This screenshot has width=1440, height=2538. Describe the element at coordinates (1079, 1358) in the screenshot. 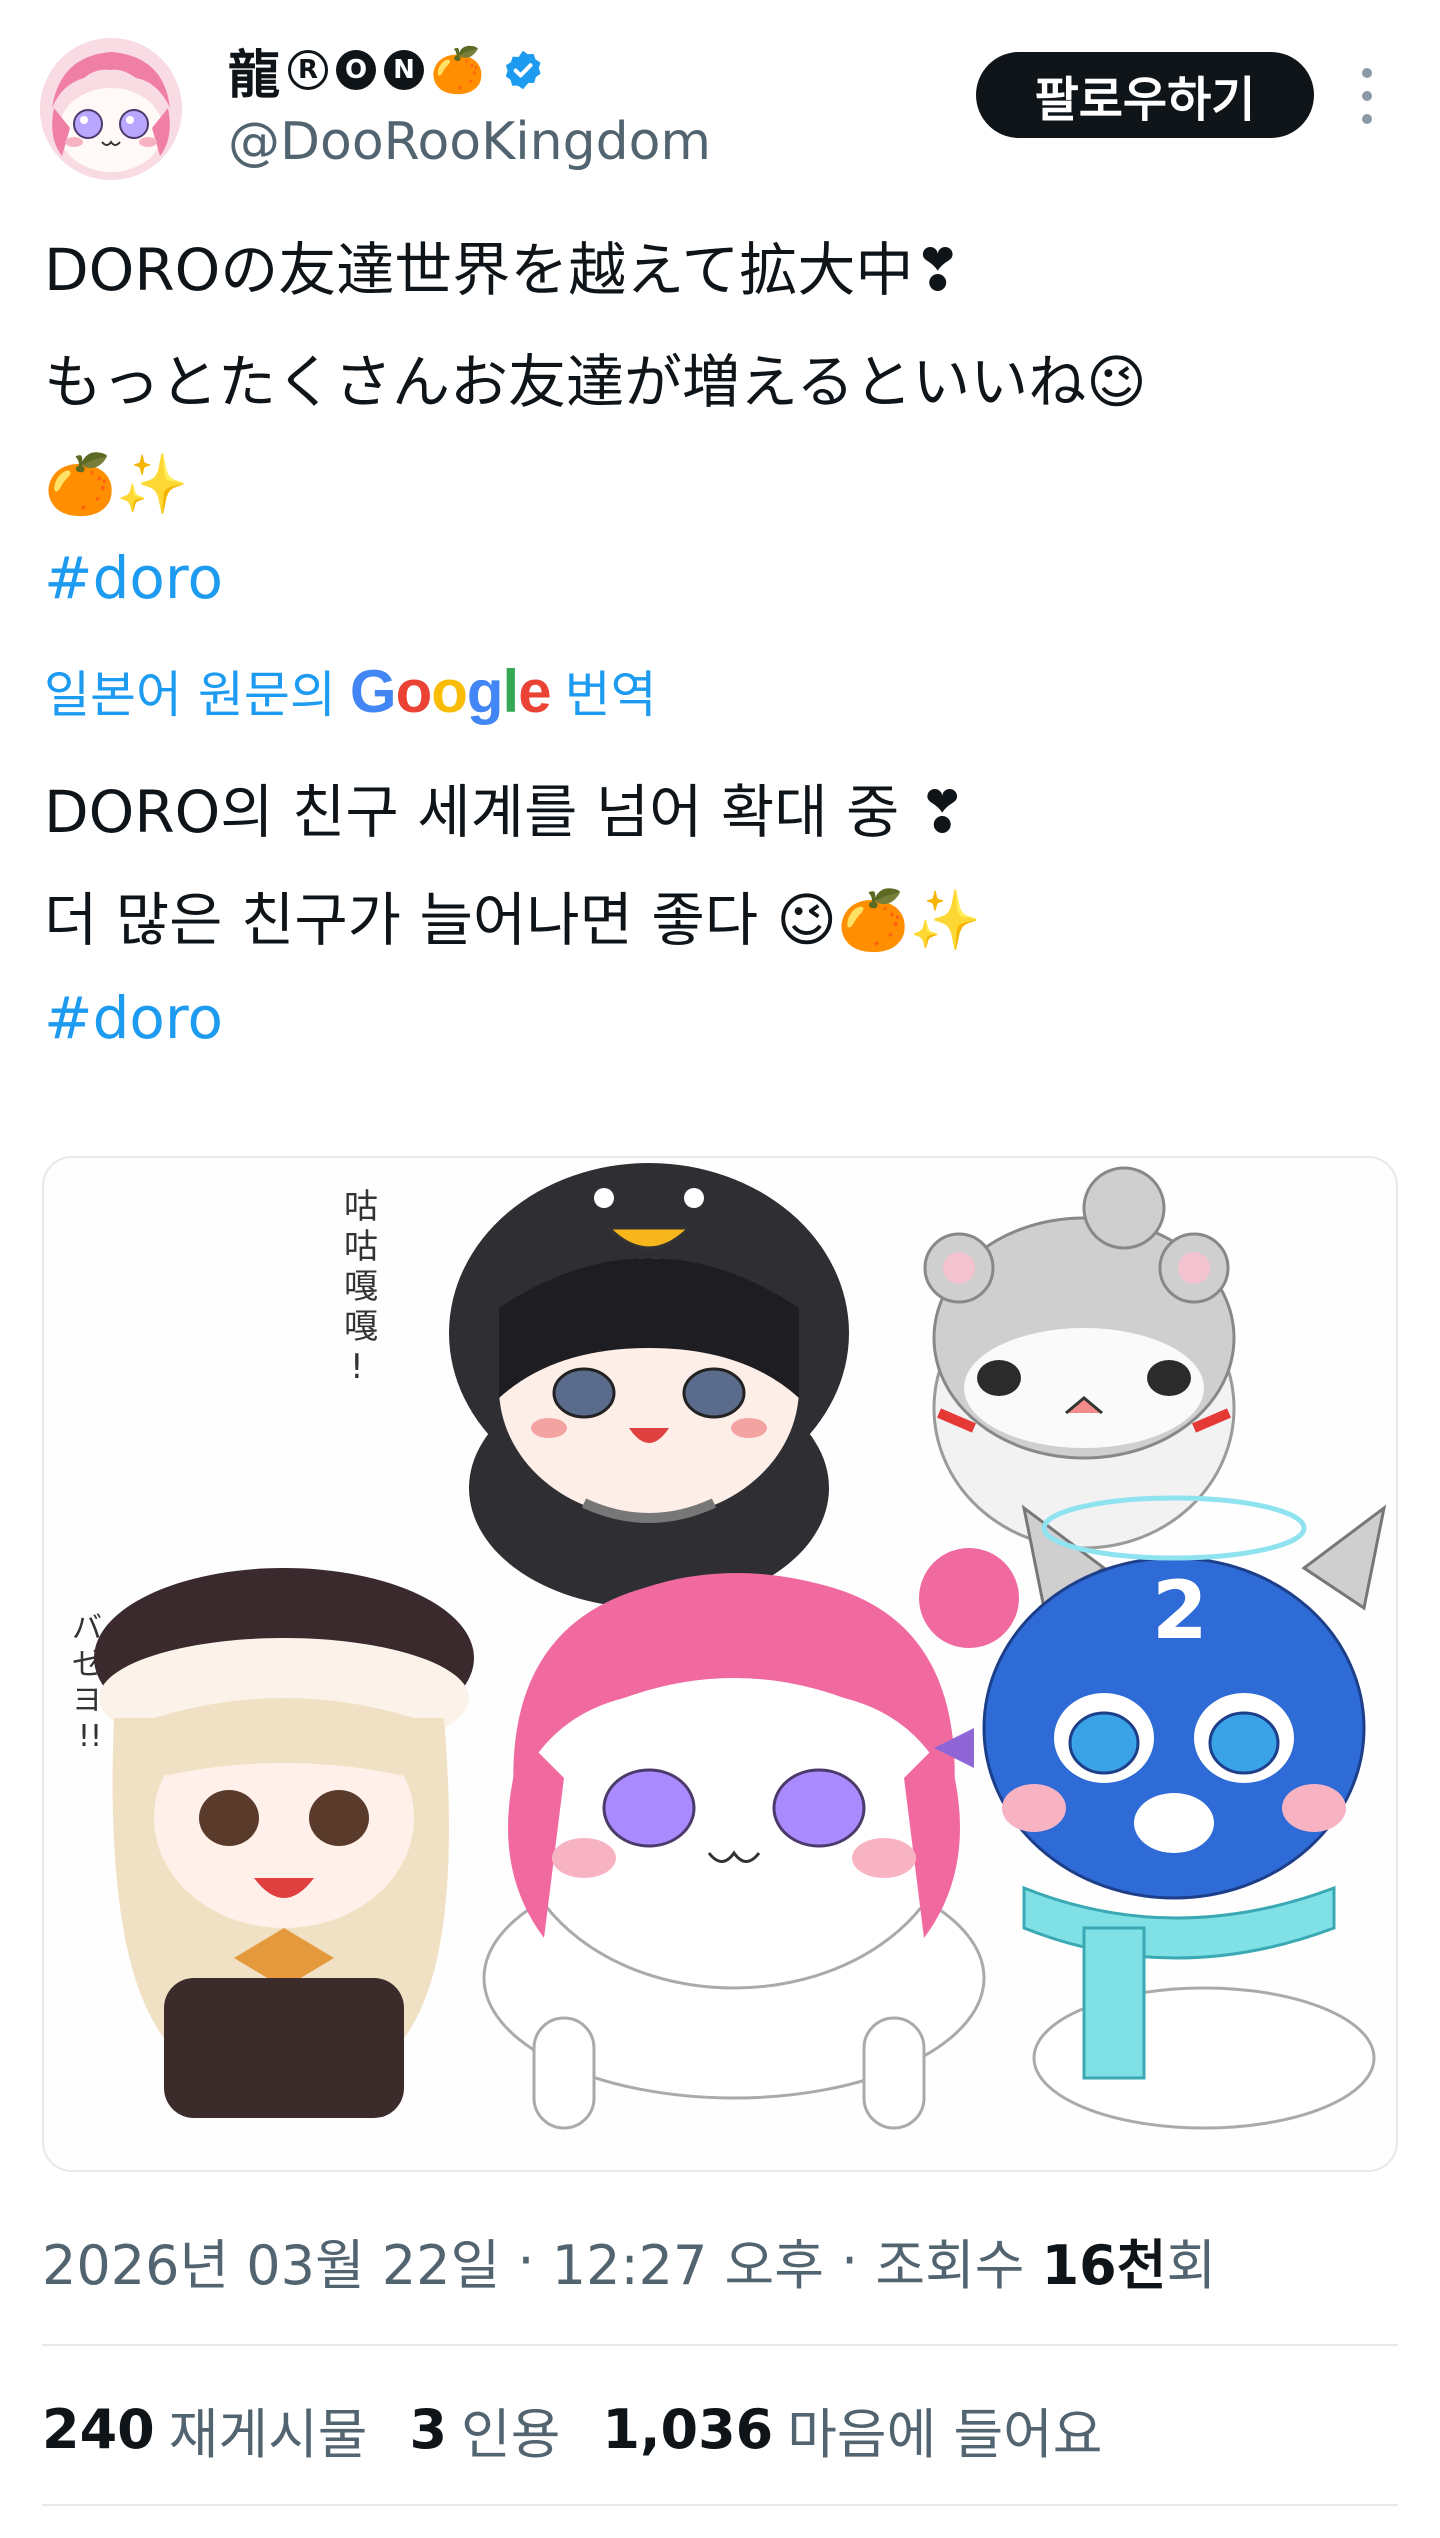

I see `gray-bear-character` at that location.